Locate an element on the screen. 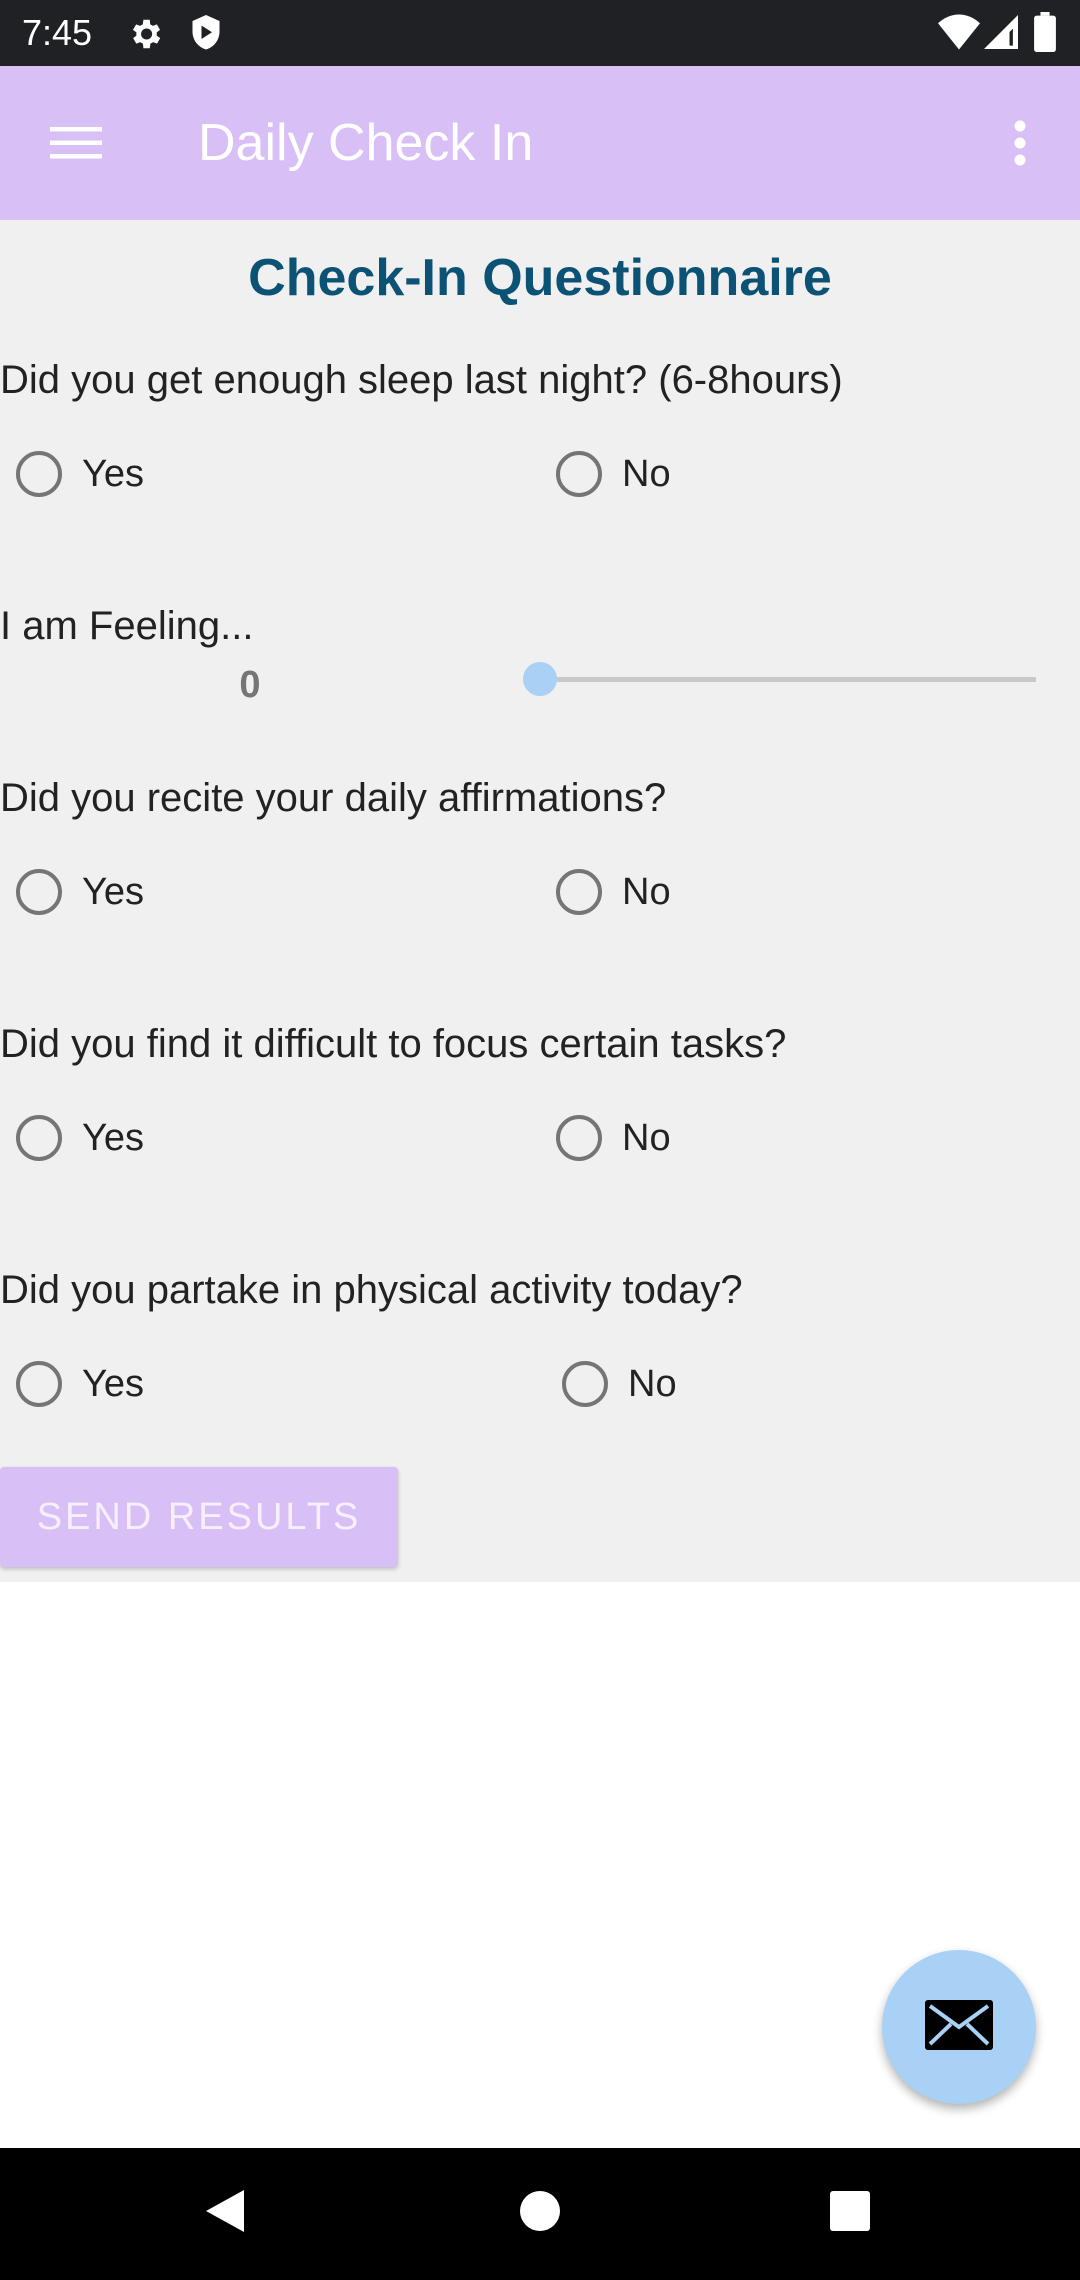 The height and width of the screenshot is (2280, 1080). page-title: Check-In Questionnaire is located at coordinates (540, 278).